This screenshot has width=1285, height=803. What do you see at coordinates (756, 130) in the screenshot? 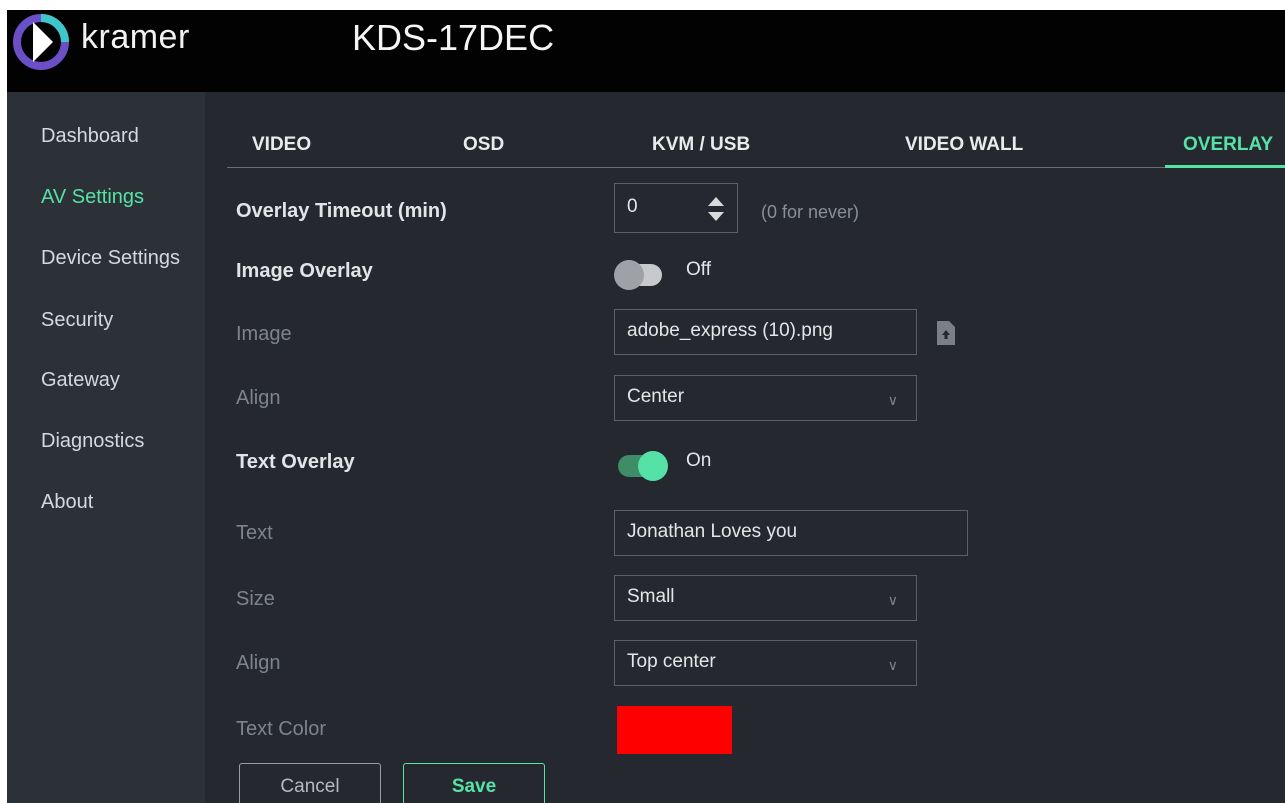
I see `tab-bar: VIDEO OSD KVM / USB VIDEO WALL OVERLAY` at bounding box center [756, 130].